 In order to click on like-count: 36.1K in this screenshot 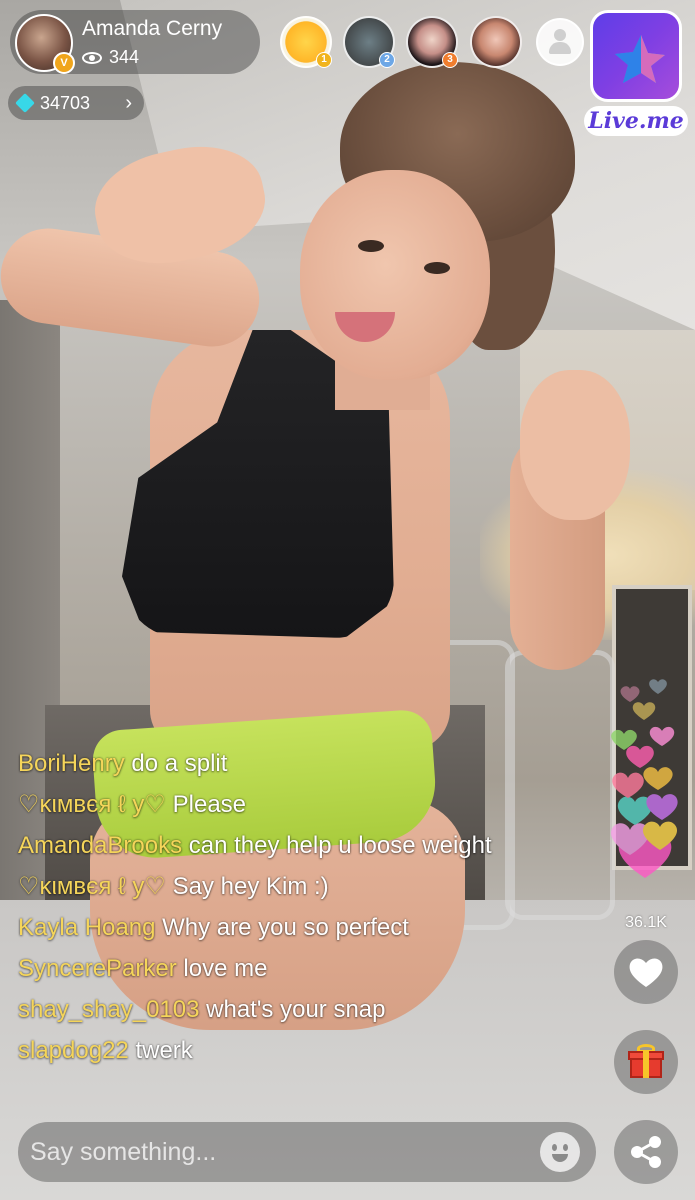, I will do `click(646, 922)`.